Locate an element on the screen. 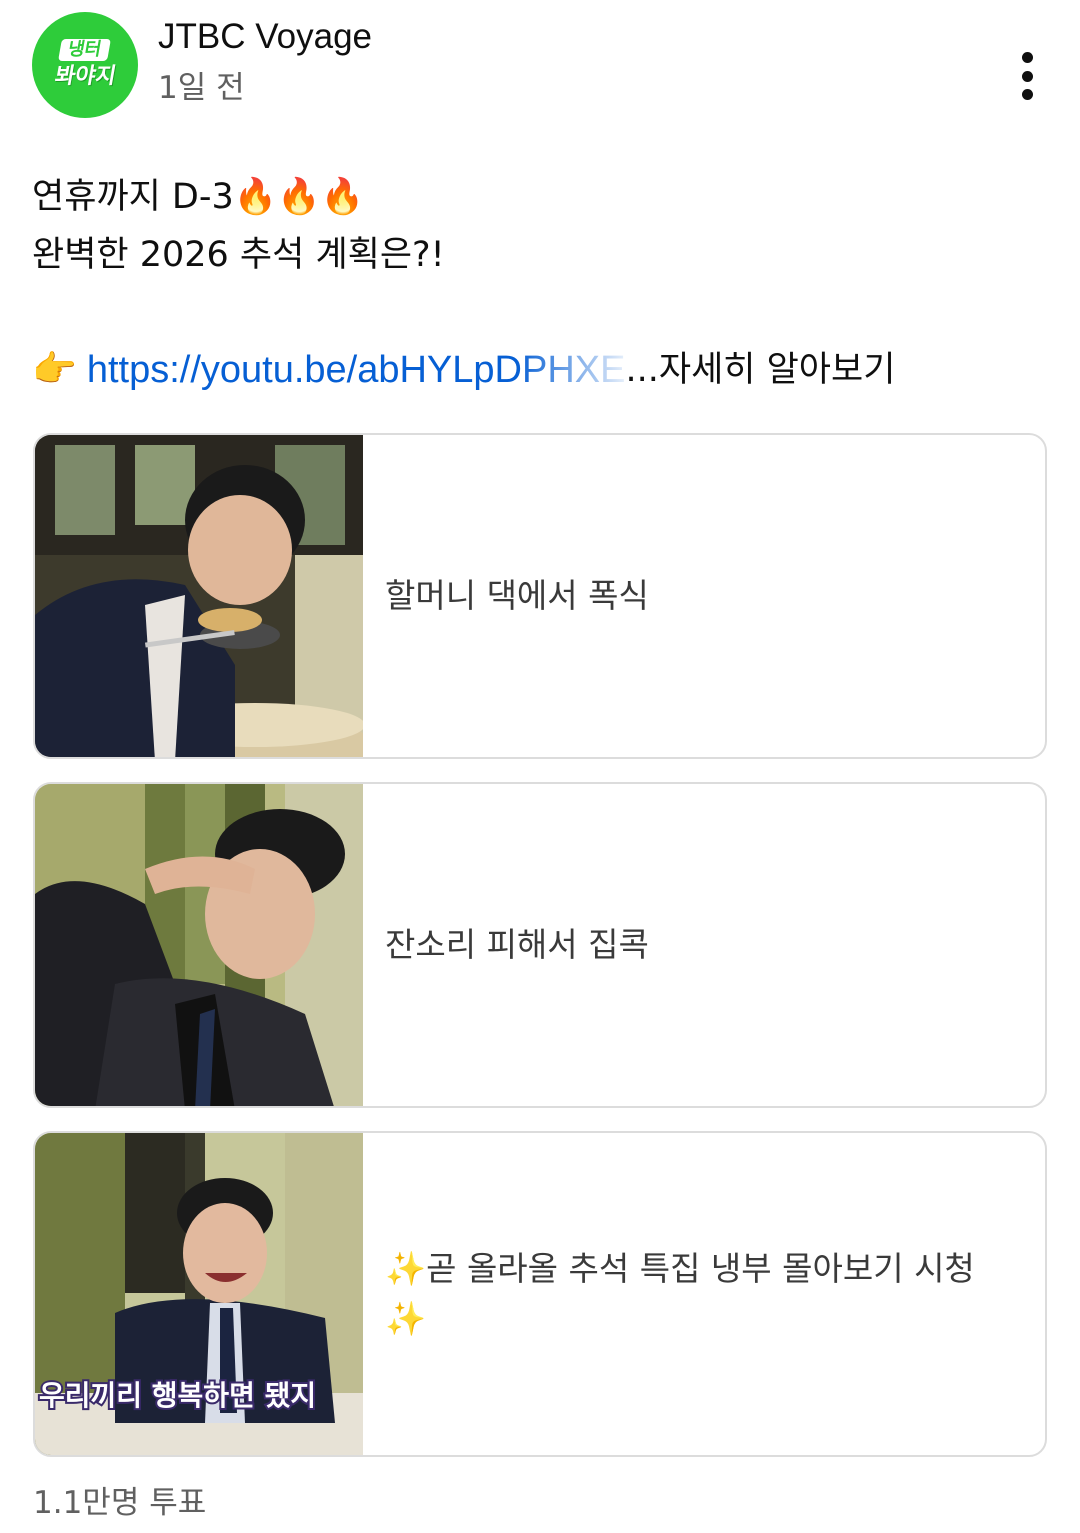 This screenshot has width=1080, height=1533. vote-count: 1.1만명 투표 is located at coordinates (120, 1503).